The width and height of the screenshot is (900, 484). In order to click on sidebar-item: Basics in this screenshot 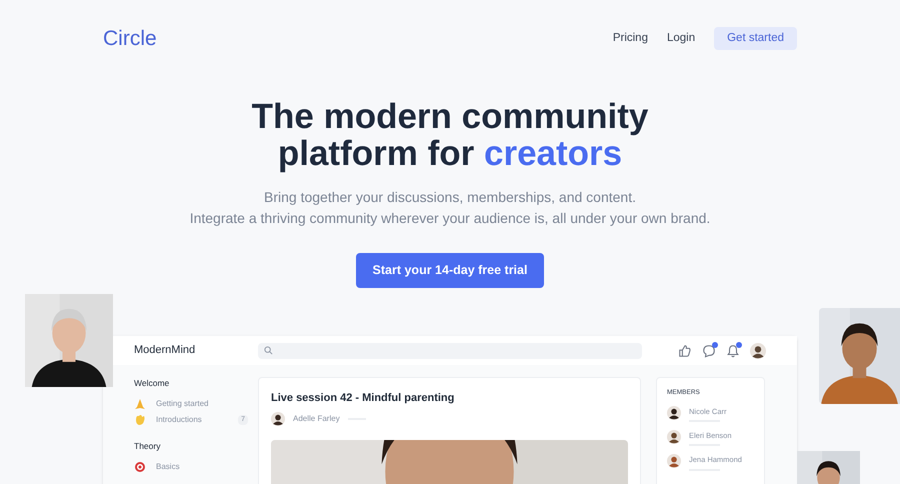, I will do `click(168, 466)`.